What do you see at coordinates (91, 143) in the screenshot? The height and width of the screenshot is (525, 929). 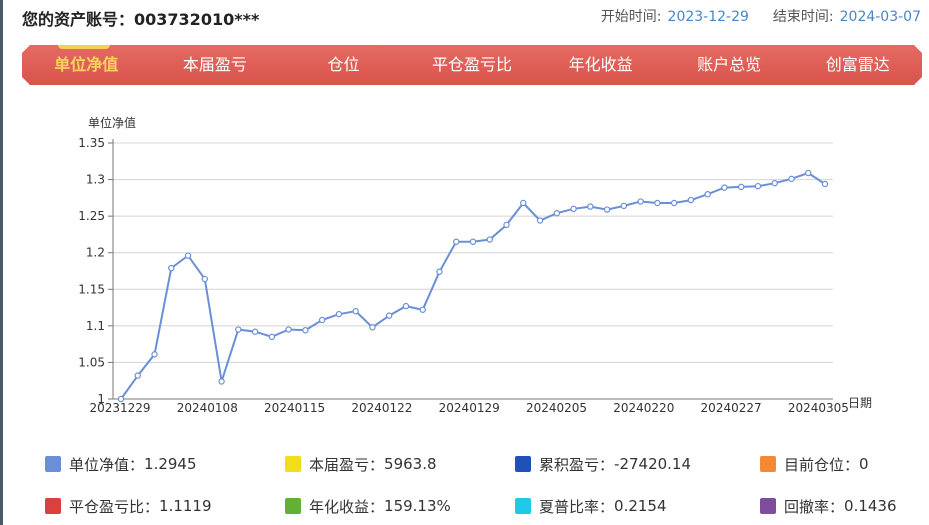 I see `y-tick-label: 1.35` at bounding box center [91, 143].